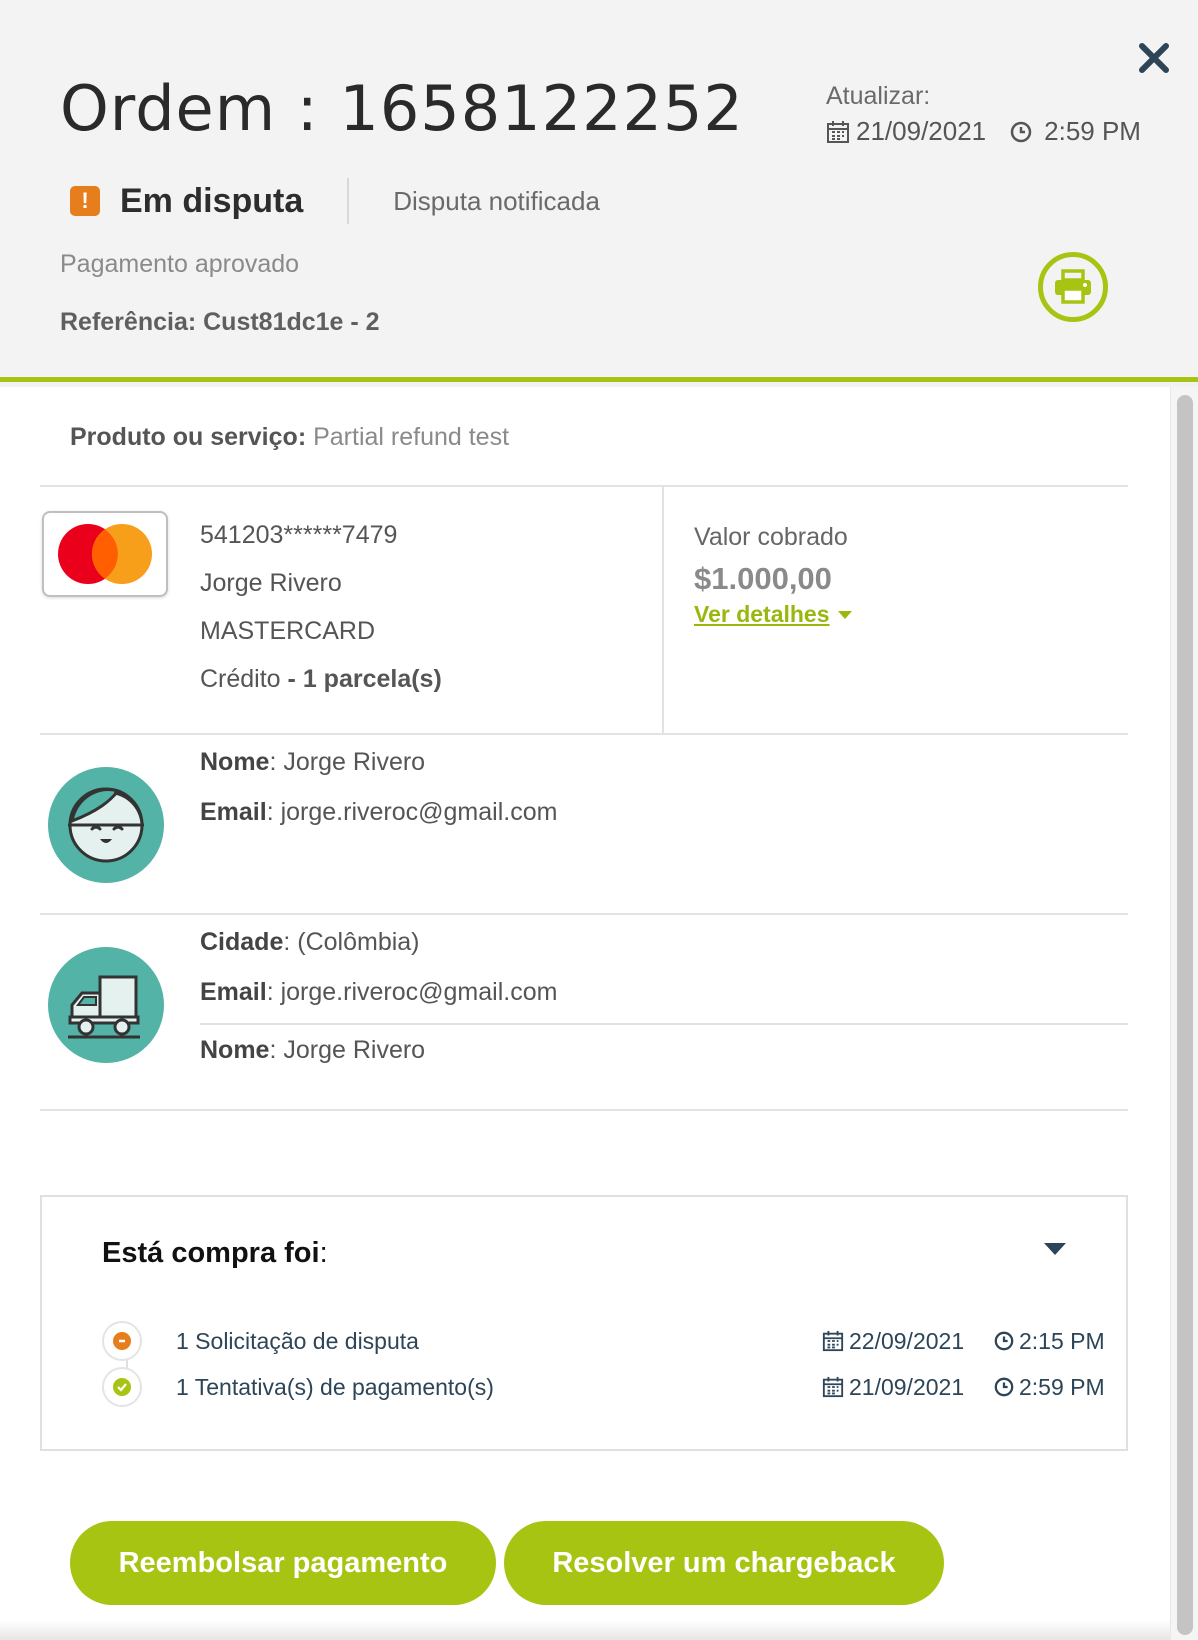 The height and width of the screenshot is (1640, 1198). Describe the element at coordinates (85, 201) in the screenshot. I see `warning-icon: !` at that location.